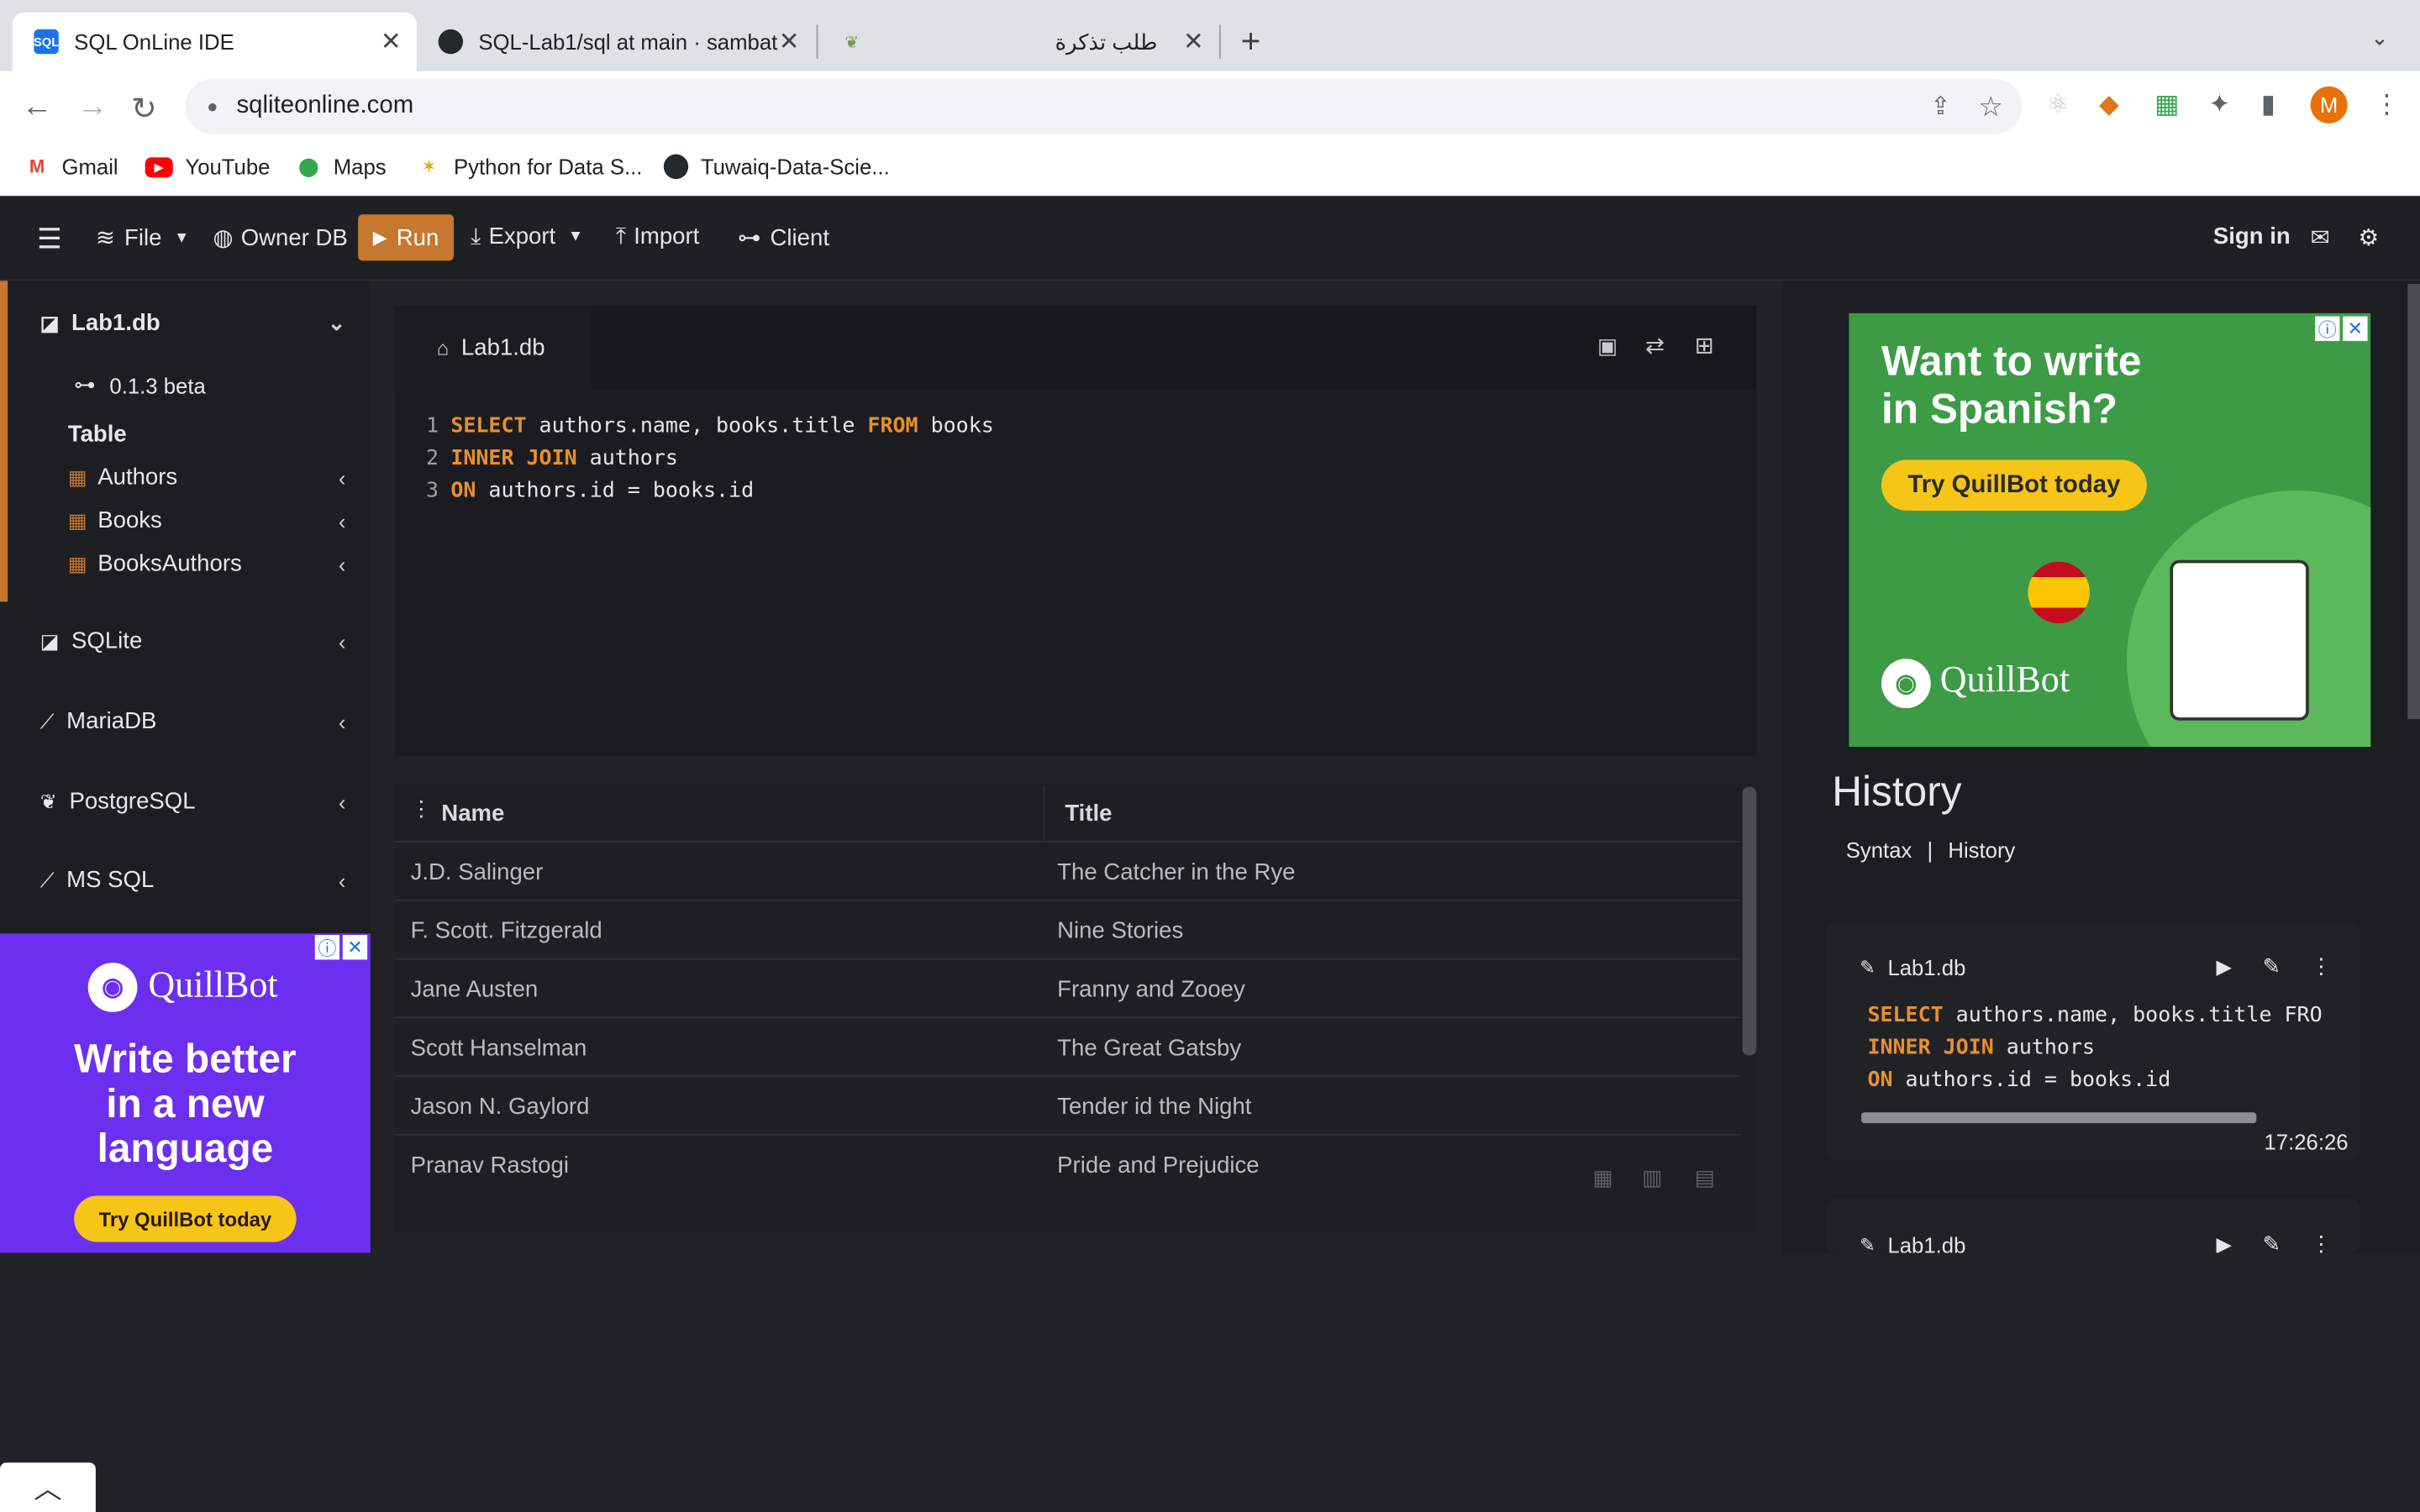 This screenshot has width=2420, height=1512. What do you see at coordinates (1652, 1178) in the screenshot?
I see `chart-view-icon: ▥` at bounding box center [1652, 1178].